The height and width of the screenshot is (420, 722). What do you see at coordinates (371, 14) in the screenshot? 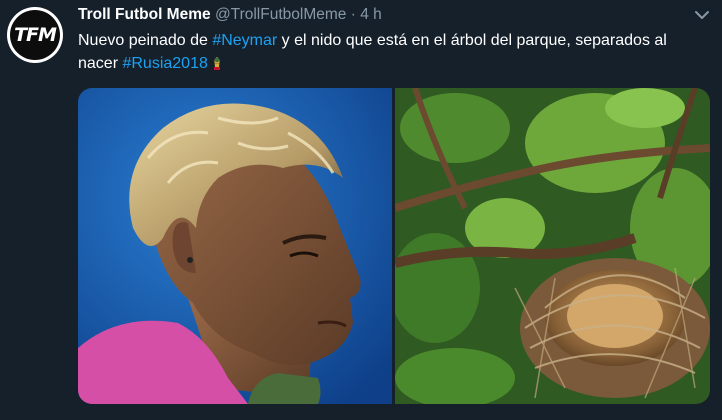
I see `timestamp: 4 h` at bounding box center [371, 14].